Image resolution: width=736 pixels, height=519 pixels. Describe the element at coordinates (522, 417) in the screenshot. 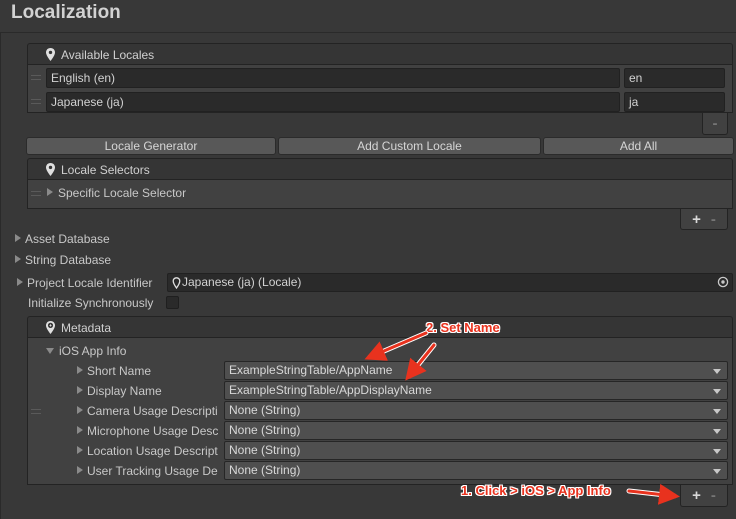

I see `annotation-arrows` at that location.